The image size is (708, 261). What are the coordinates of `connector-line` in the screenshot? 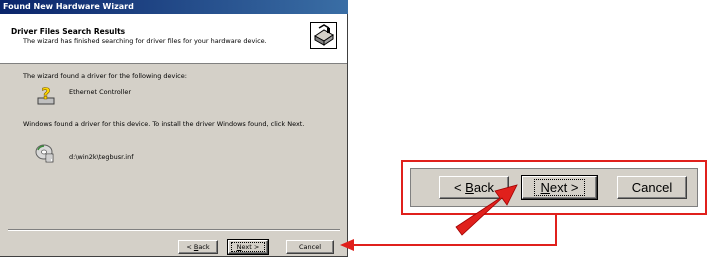 It's located at (454, 230).